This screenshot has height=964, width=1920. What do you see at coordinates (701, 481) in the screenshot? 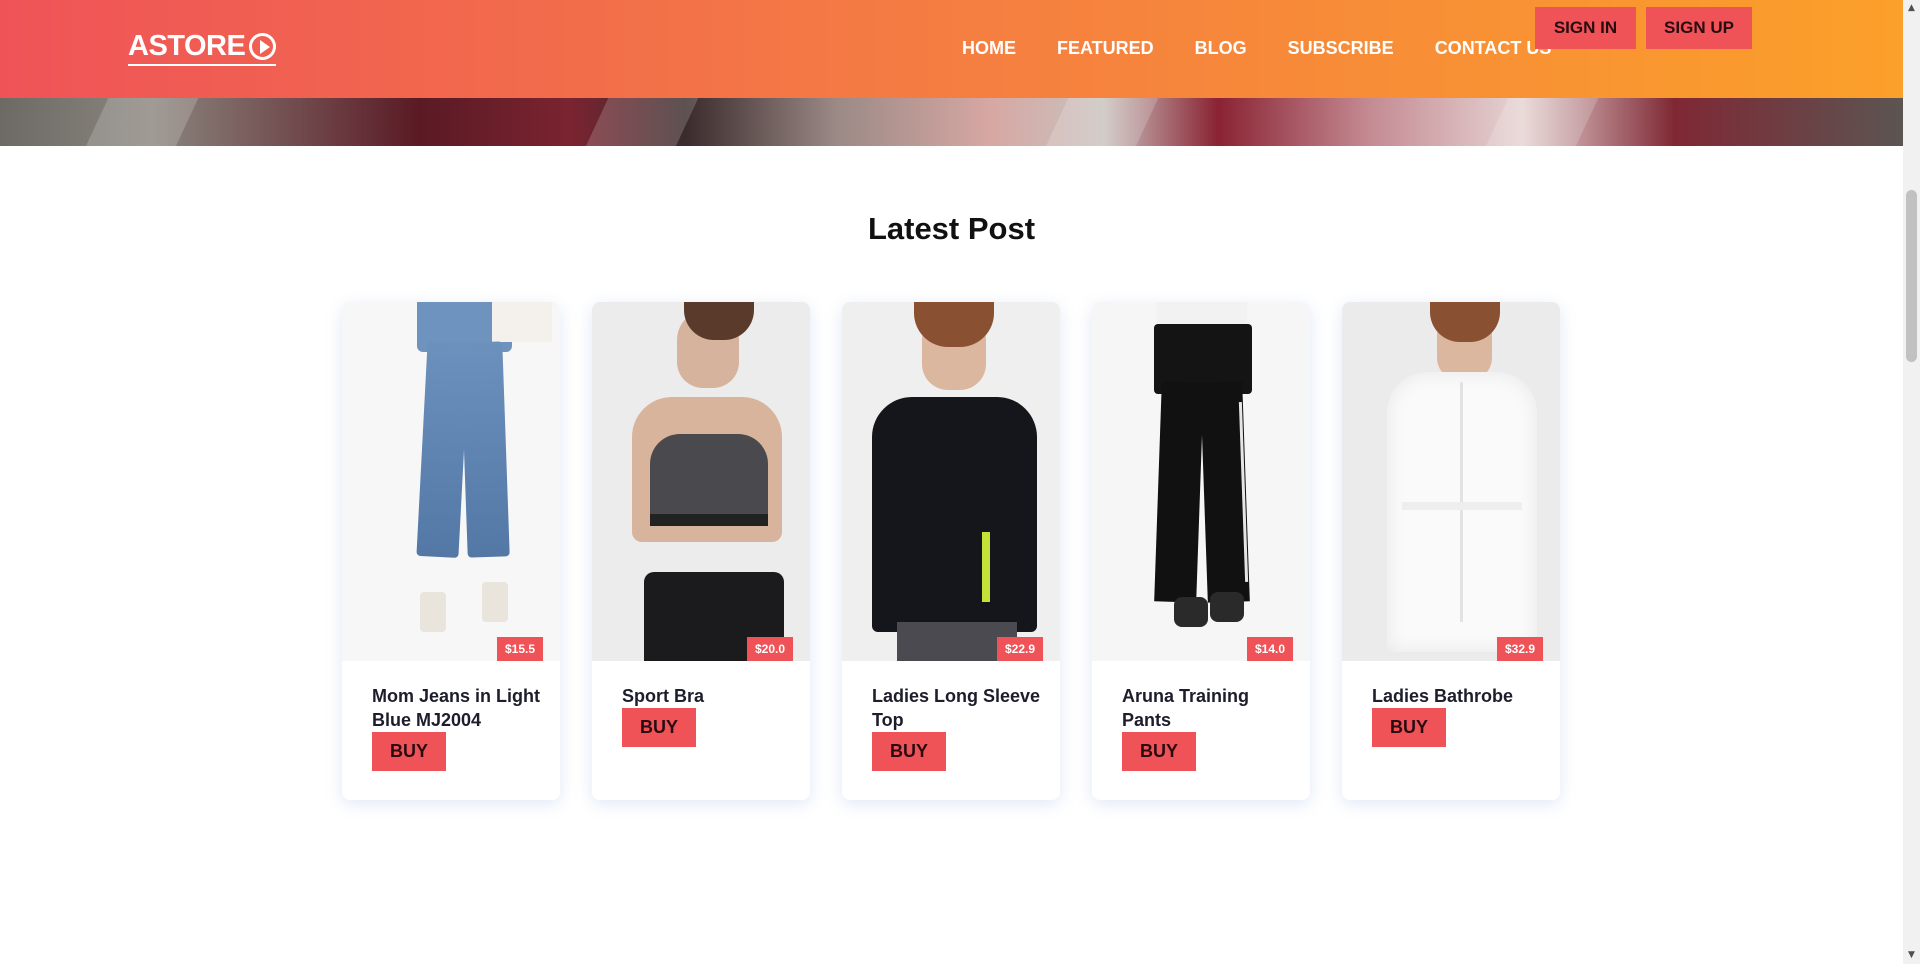
I see `product-image: $20.0` at bounding box center [701, 481].